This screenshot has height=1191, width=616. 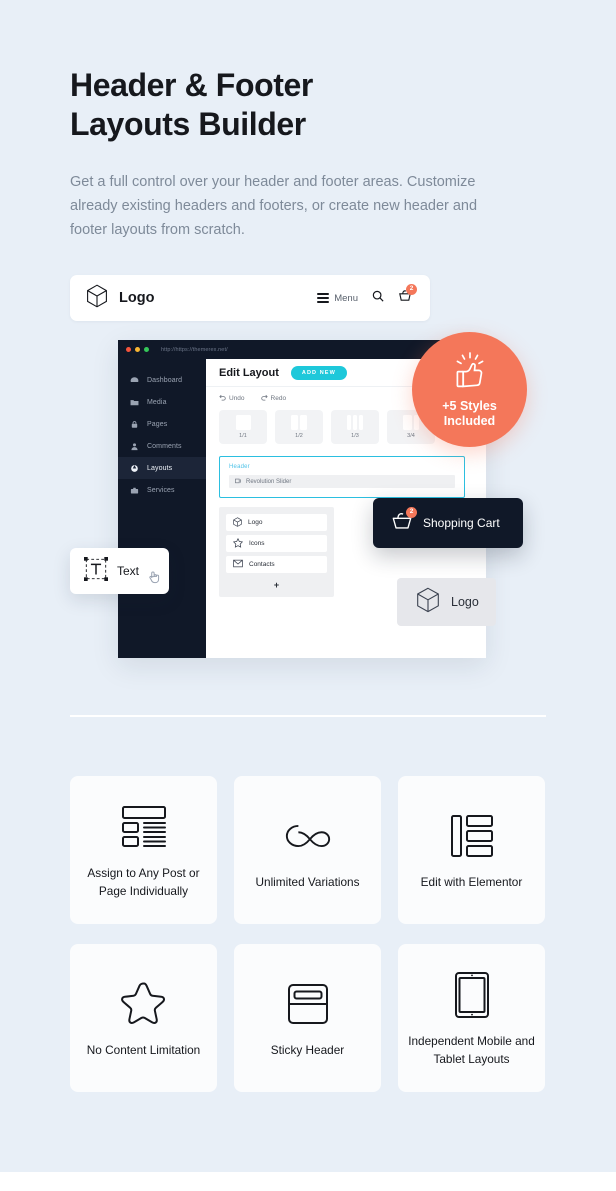 What do you see at coordinates (191, 85) in the screenshot?
I see `page-title-line-1: Header & Footer` at bounding box center [191, 85].